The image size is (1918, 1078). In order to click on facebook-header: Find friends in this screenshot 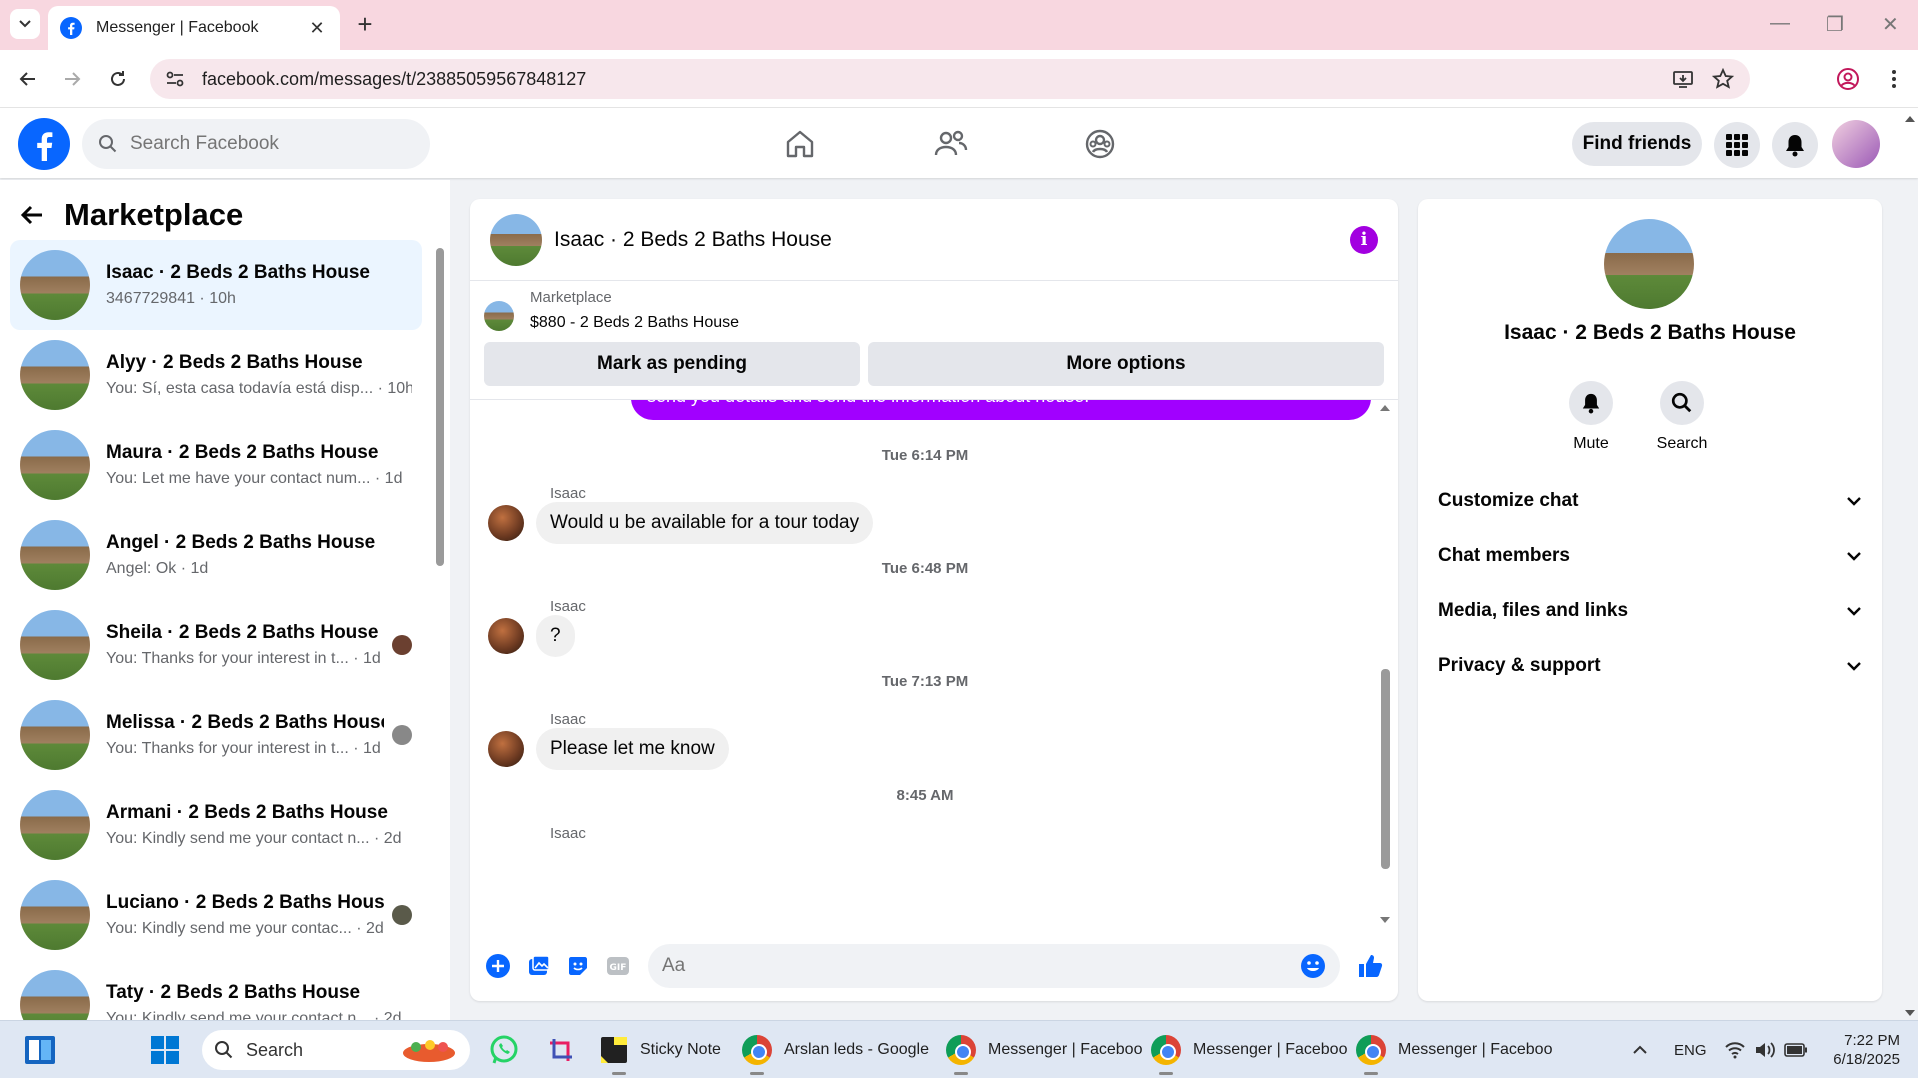, I will do `click(959, 143)`.